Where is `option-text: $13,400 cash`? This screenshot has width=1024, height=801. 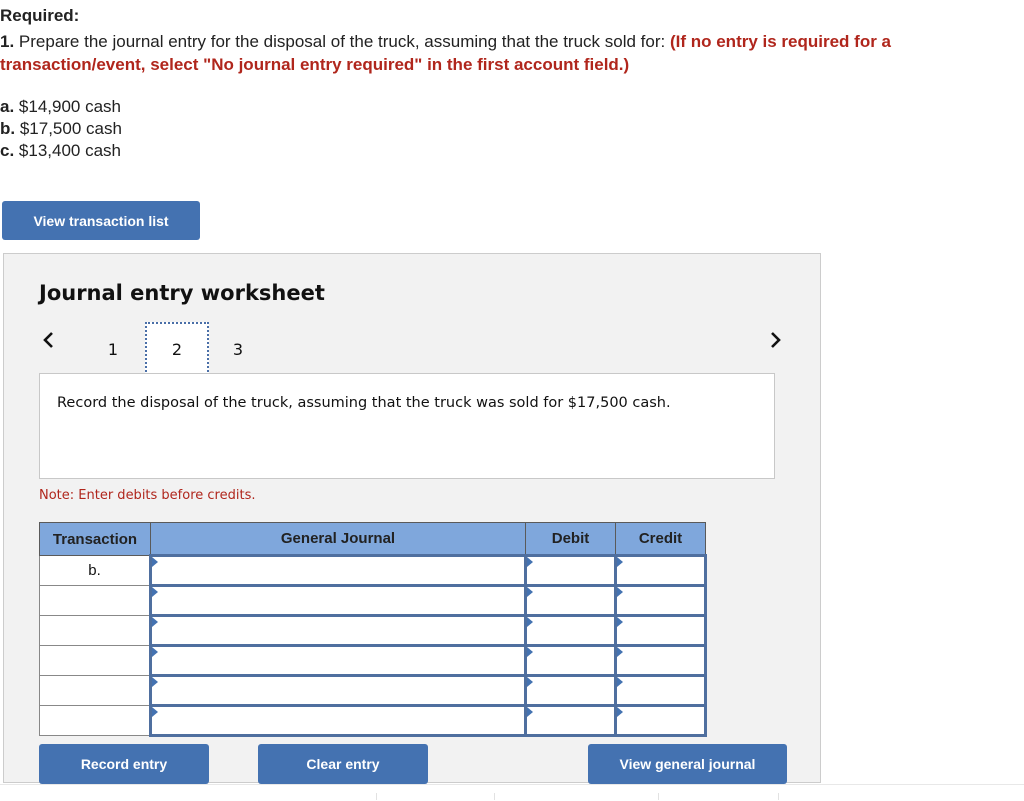 option-text: $13,400 cash is located at coordinates (67, 150).